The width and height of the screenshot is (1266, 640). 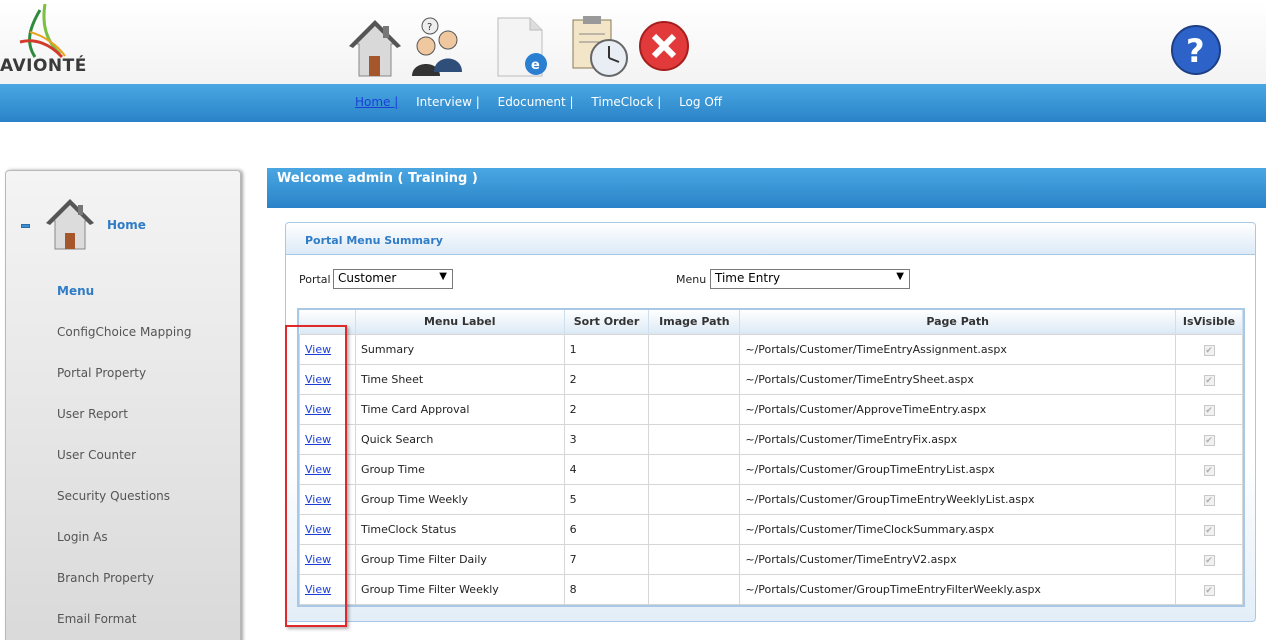 I want to click on menu-label-cell: Summary, so click(x=459, y=349).